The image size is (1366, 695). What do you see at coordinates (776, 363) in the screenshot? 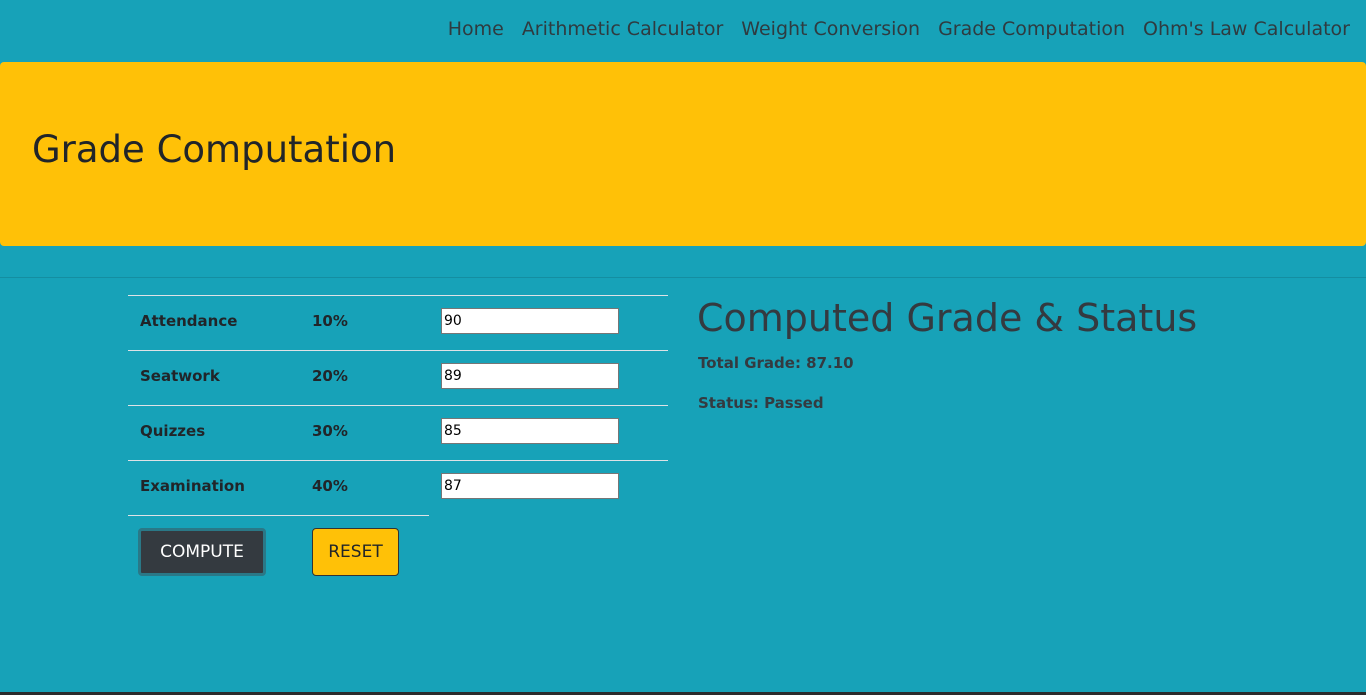
I see `total-grade-text: Total Grade: 87.10` at bounding box center [776, 363].